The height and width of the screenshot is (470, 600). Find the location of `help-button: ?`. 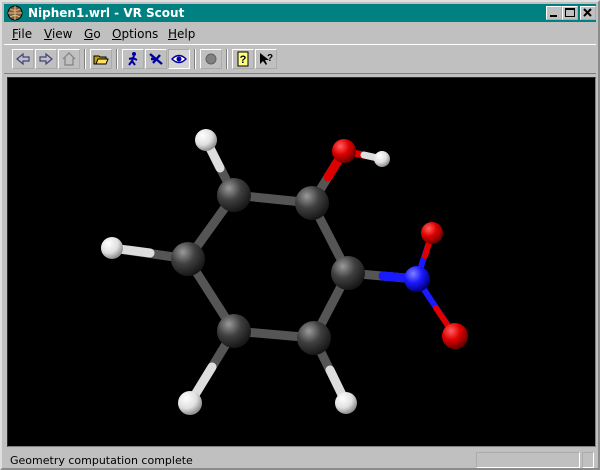

help-button: ? is located at coordinates (243, 59).